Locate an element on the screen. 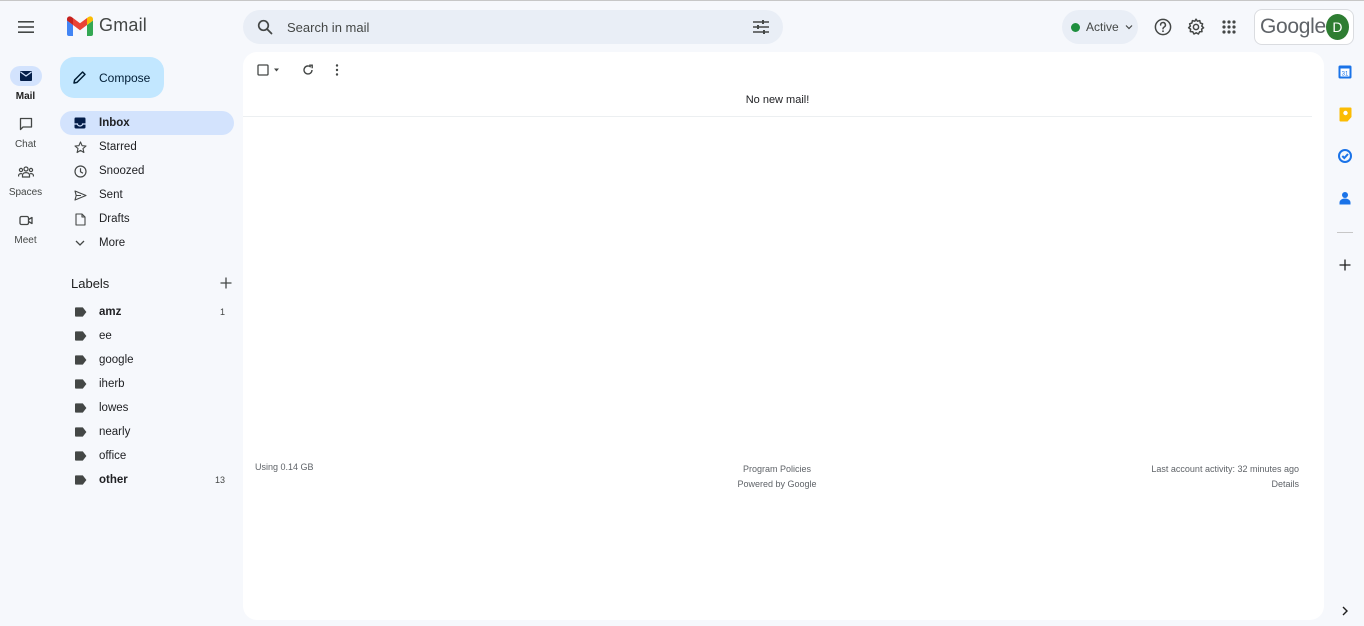 This screenshot has height=626, width=1364. settings-button is located at coordinates (1196, 27).